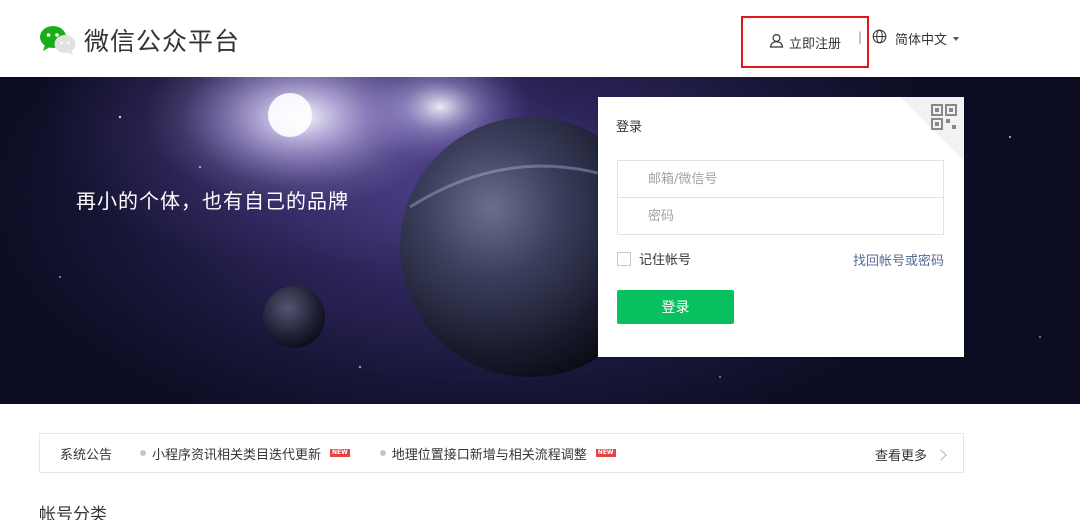 This screenshot has width=1080, height=520. I want to click on remember-label: 记住帐号, so click(665, 260).